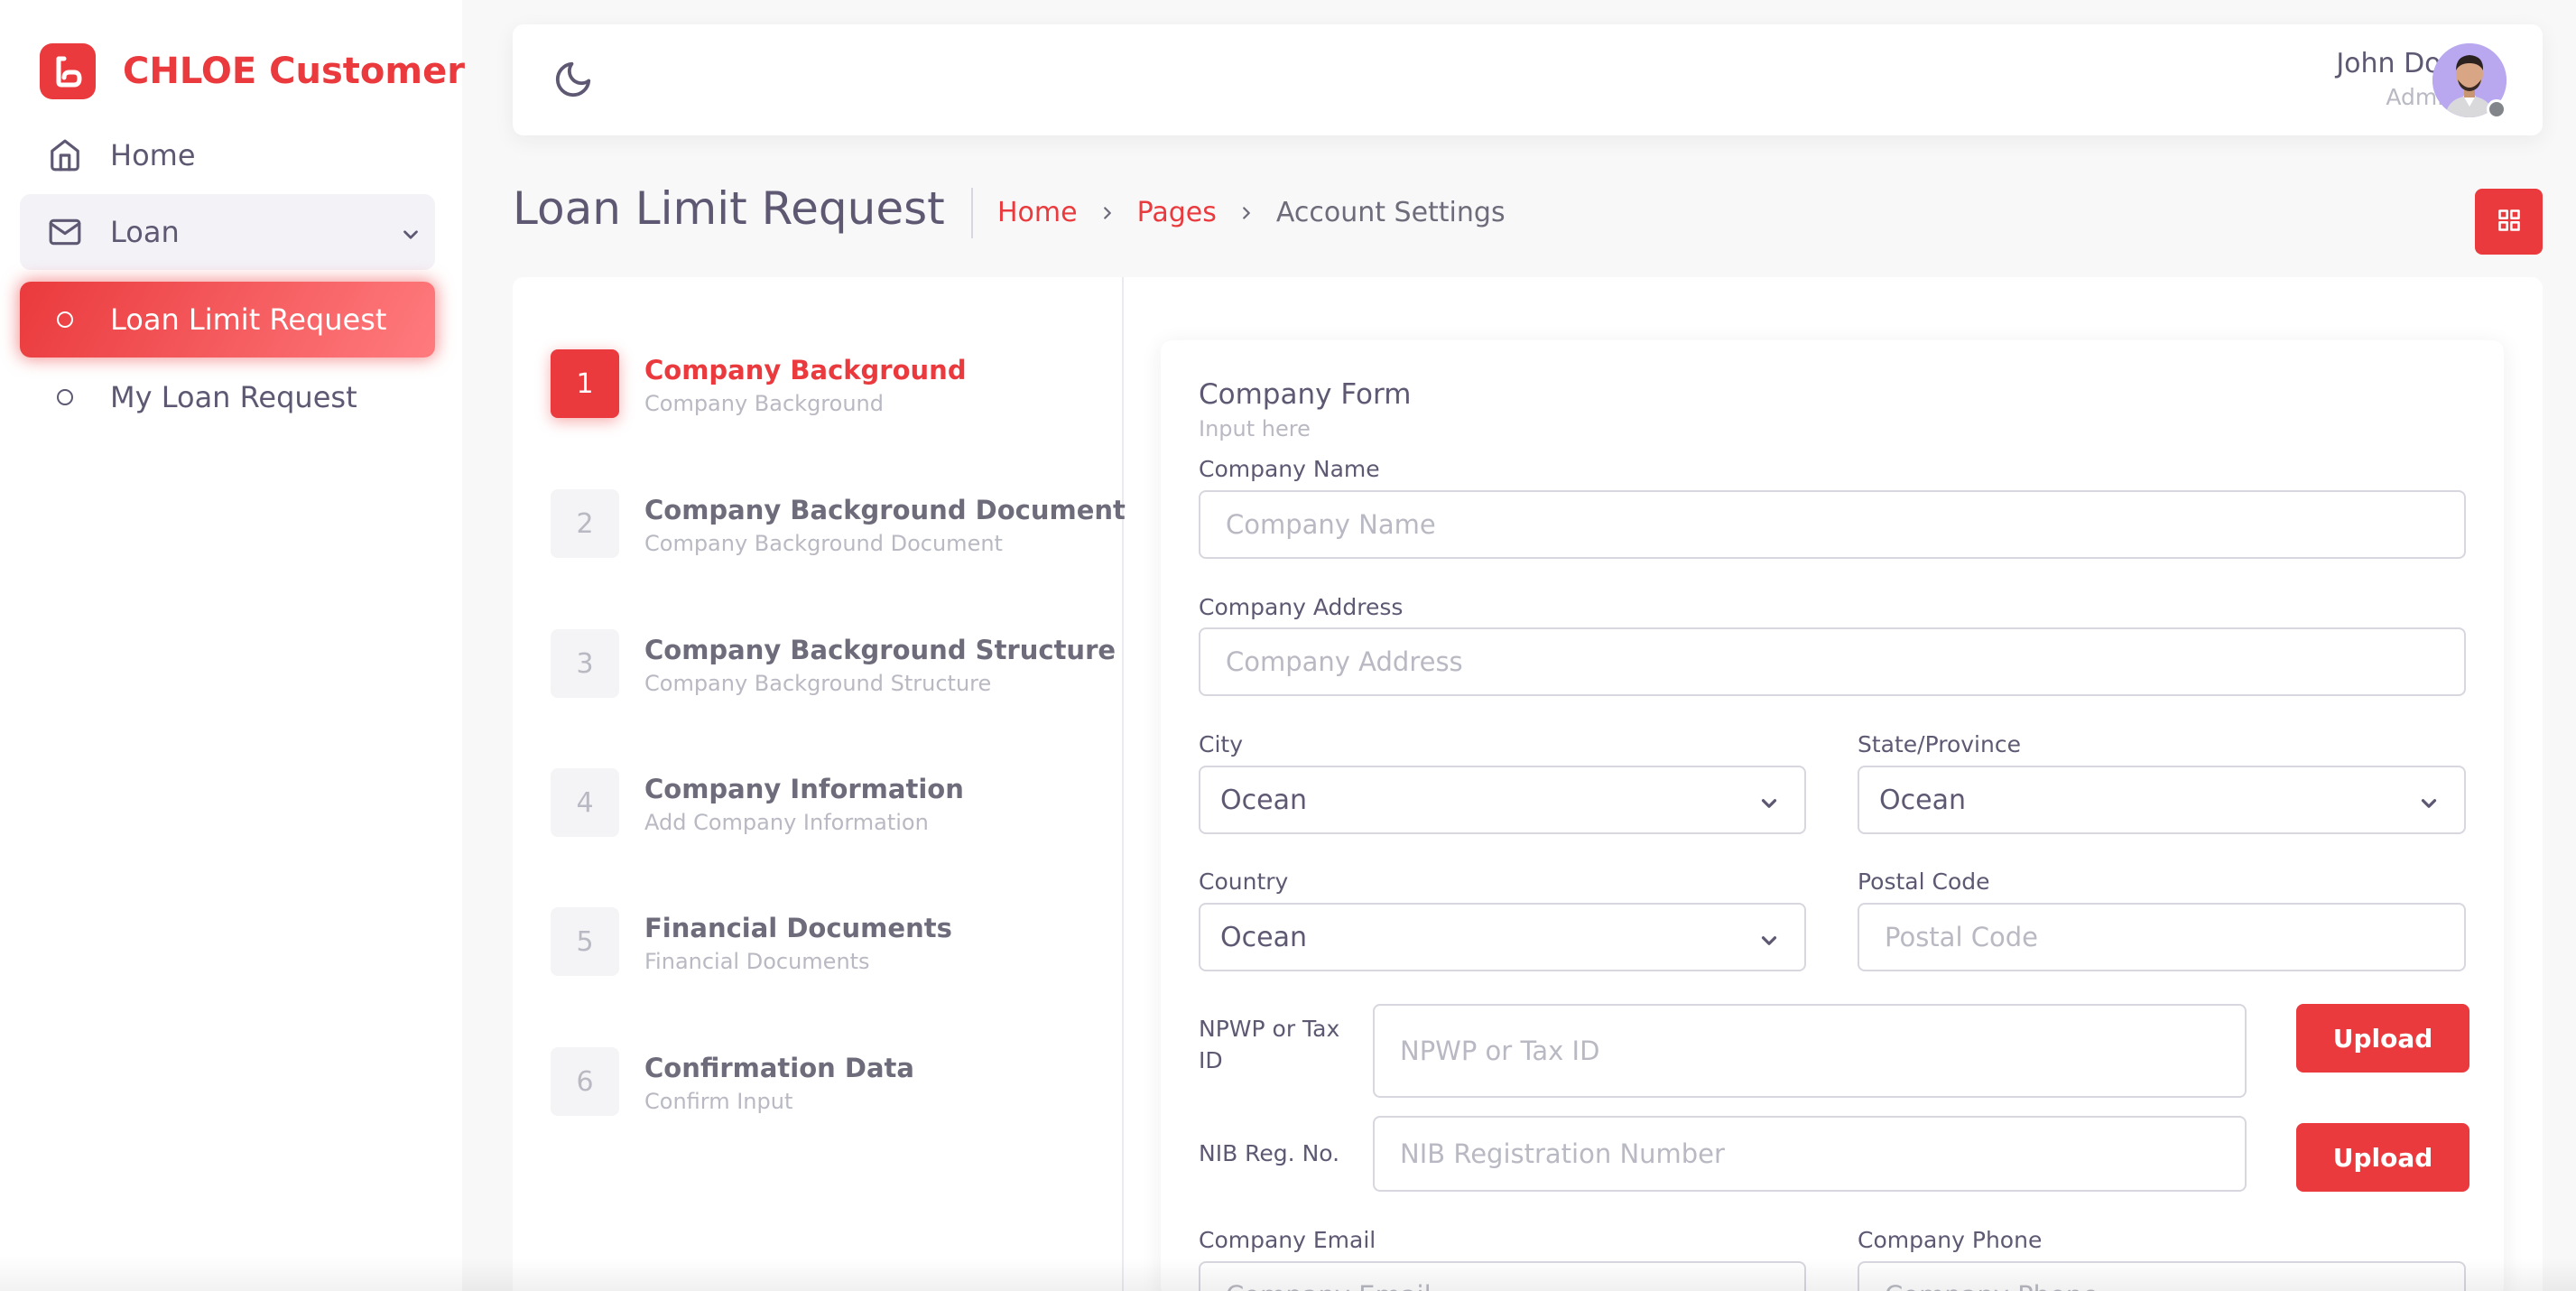 The height and width of the screenshot is (1291, 2576). Describe the element at coordinates (227, 155) in the screenshot. I see `sidebar-item-home: Home` at that location.